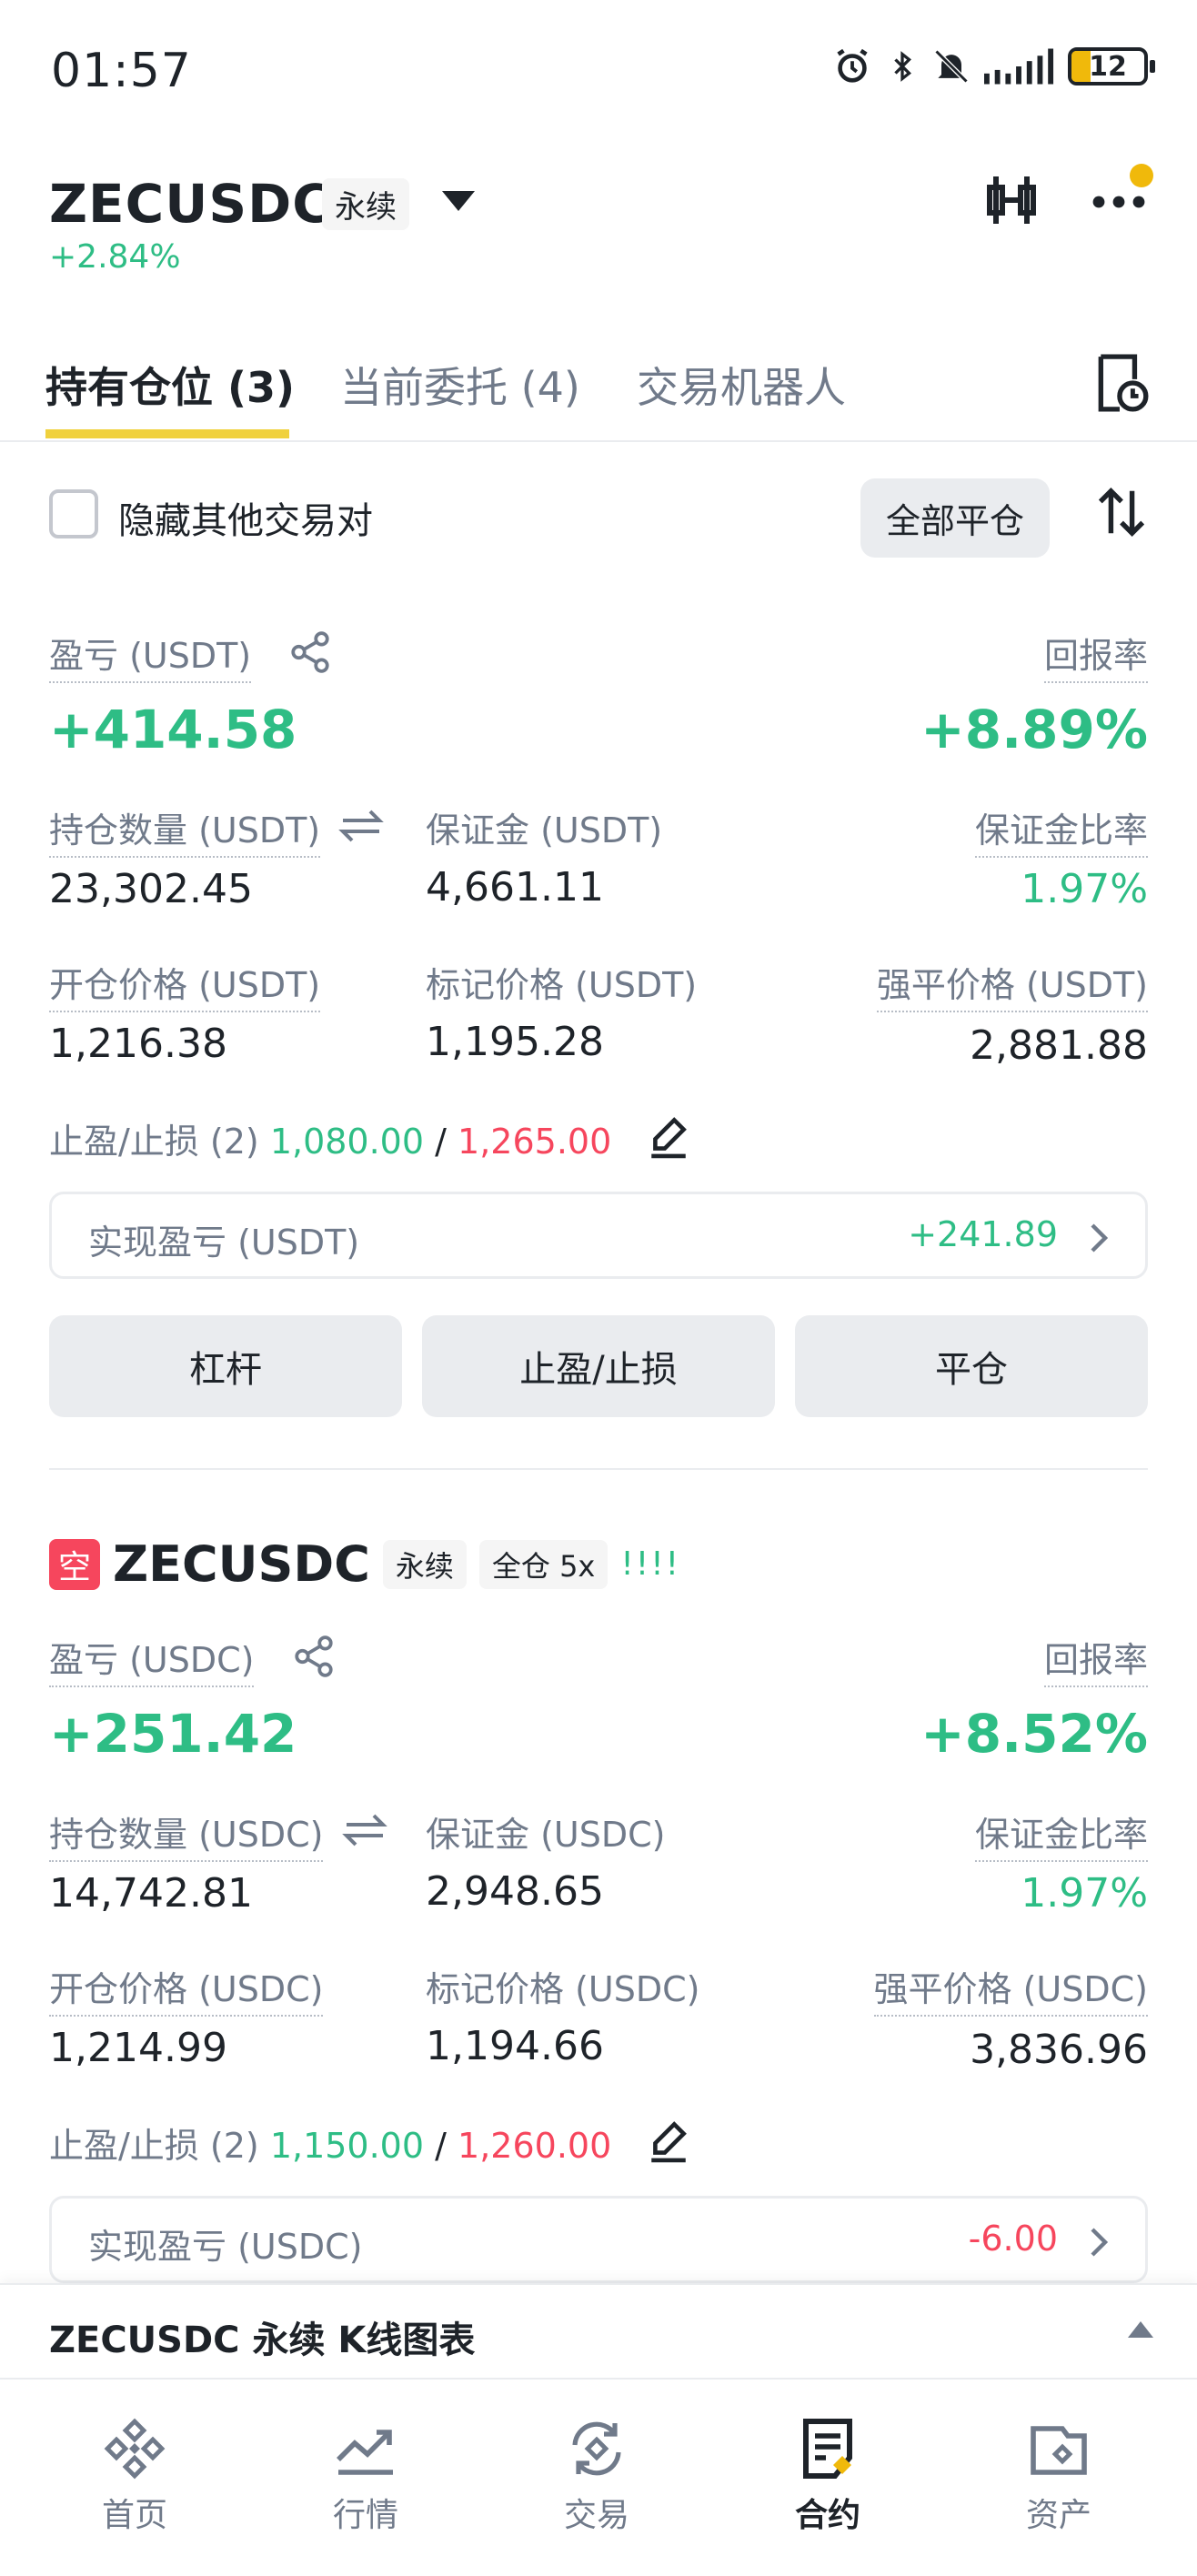  What do you see at coordinates (347, 1142) in the screenshot?
I see `take-profit-value: 1,080.00` at bounding box center [347, 1142].